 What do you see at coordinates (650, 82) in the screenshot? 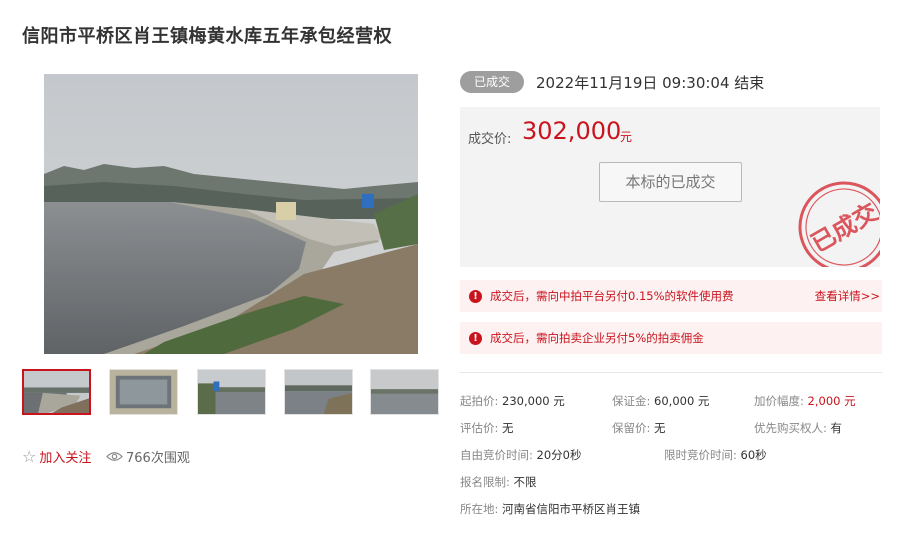
I see `end-time: 2022年11月19日 09:30:04 结束` at bounding box center [650, 82].